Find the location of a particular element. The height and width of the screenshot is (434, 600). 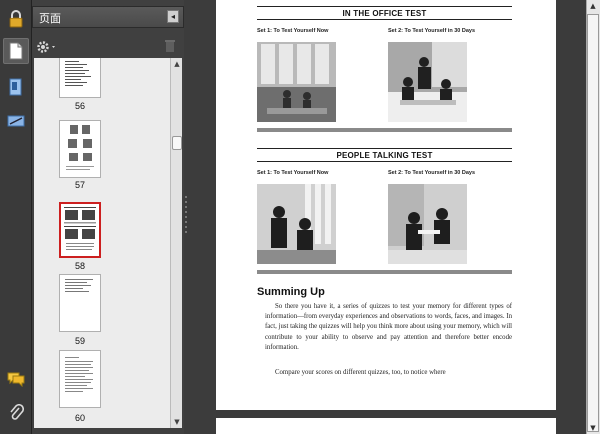

comment-icon is located at coordinates (16, 379).